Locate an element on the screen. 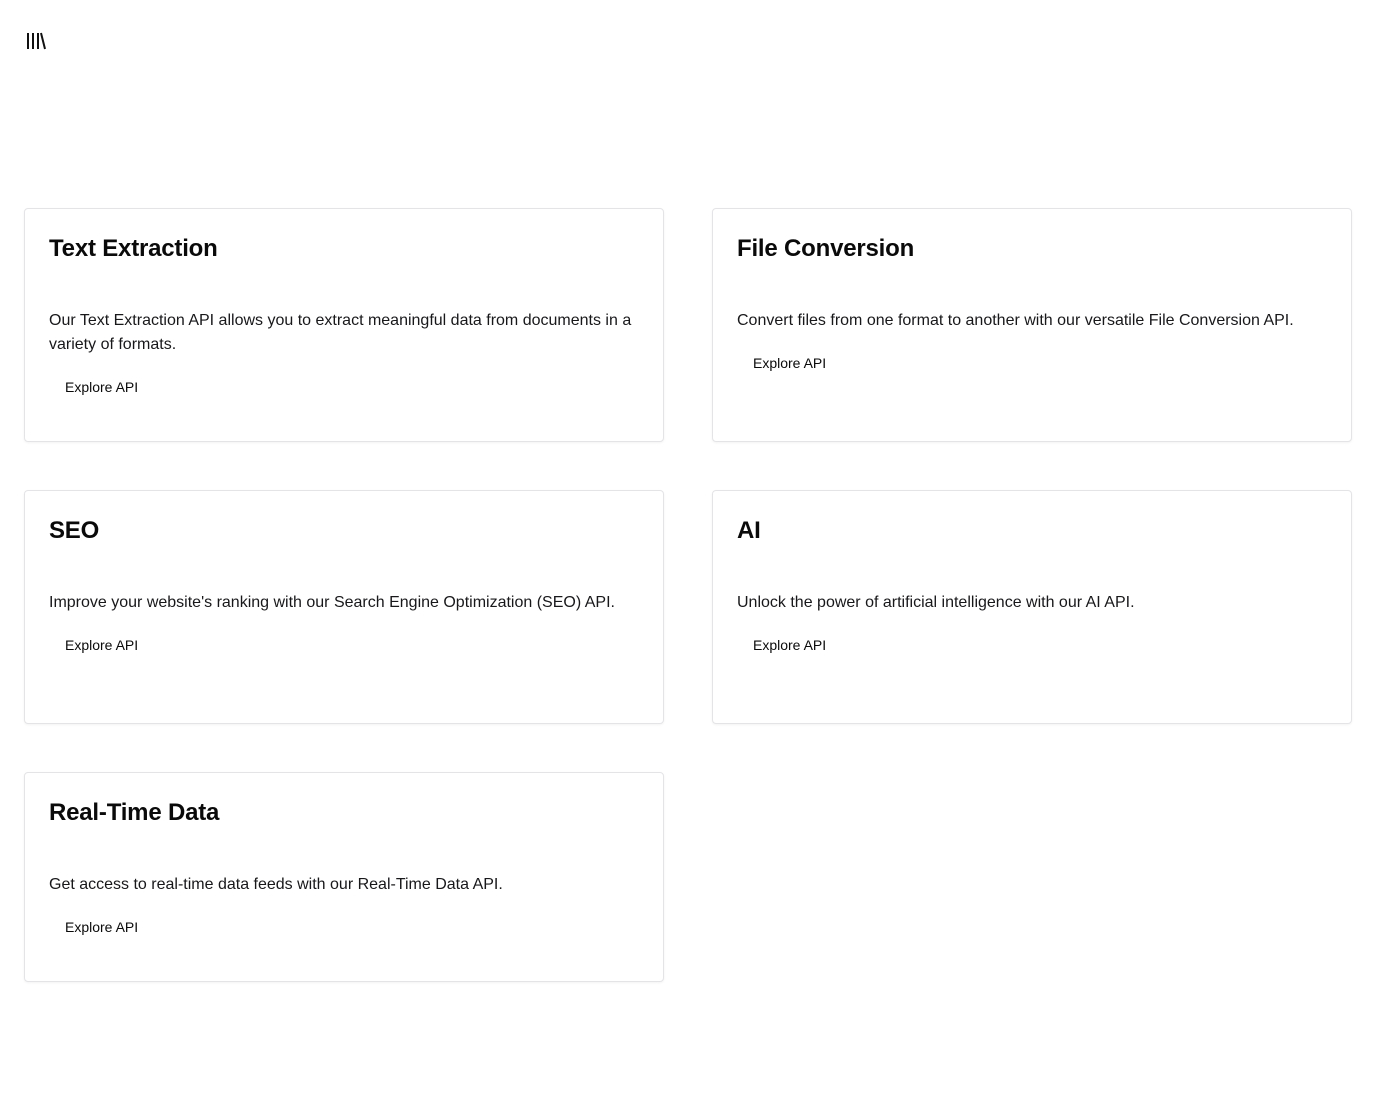 This screenshot has height=1110, width=1376. card-title: Text Extraction is located at coordinates (133, 248).